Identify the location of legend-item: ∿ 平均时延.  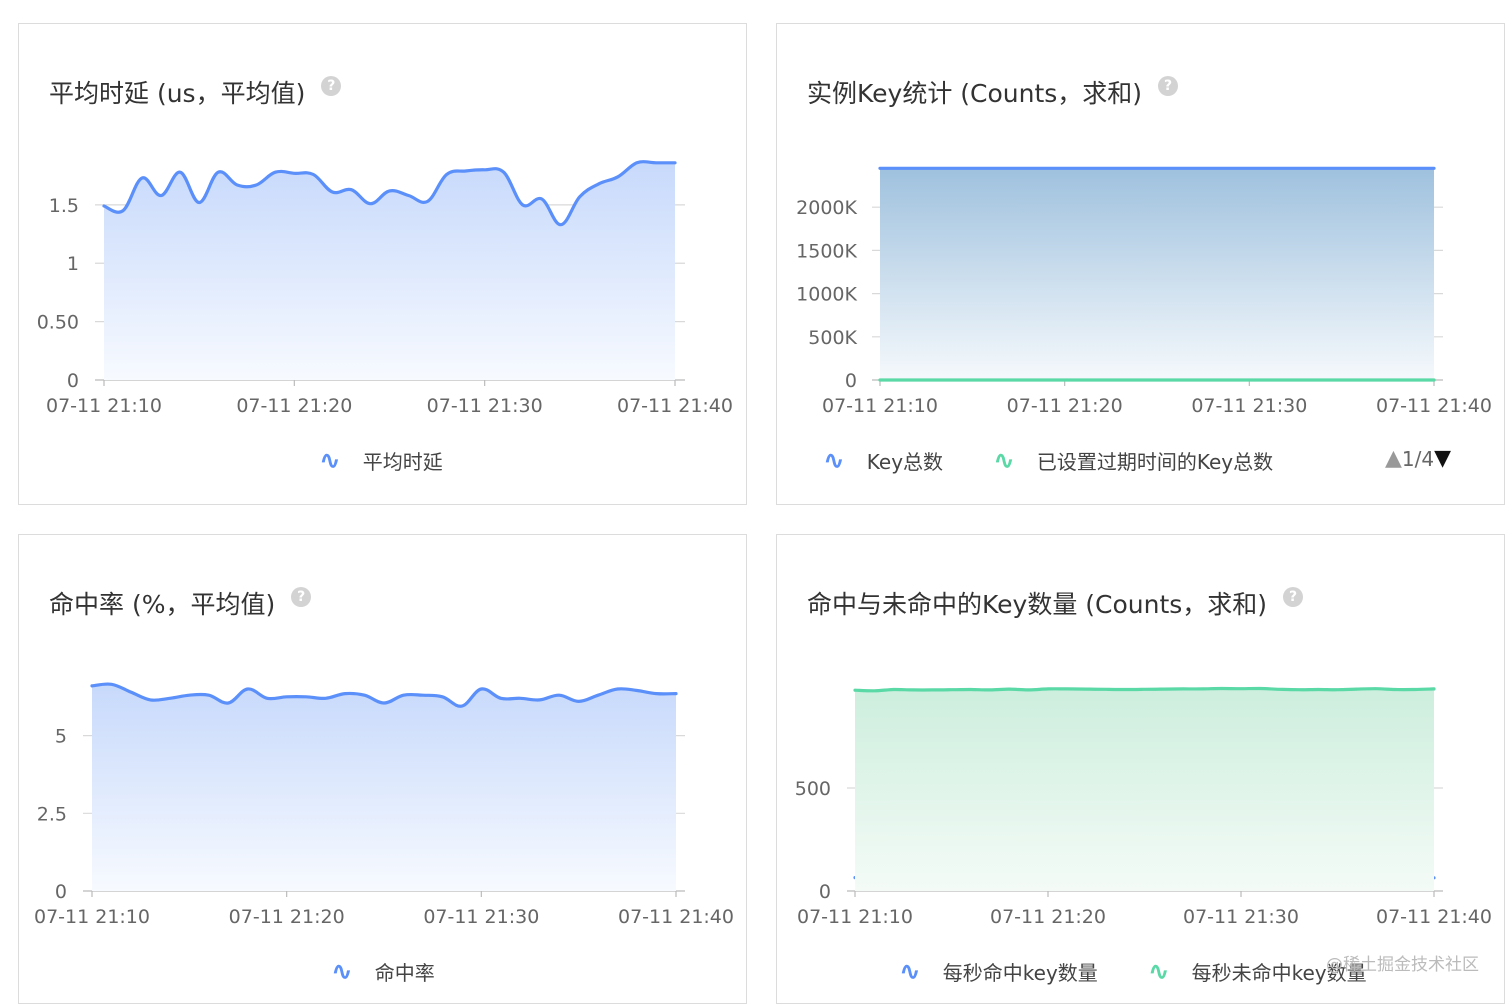
(381, 460).